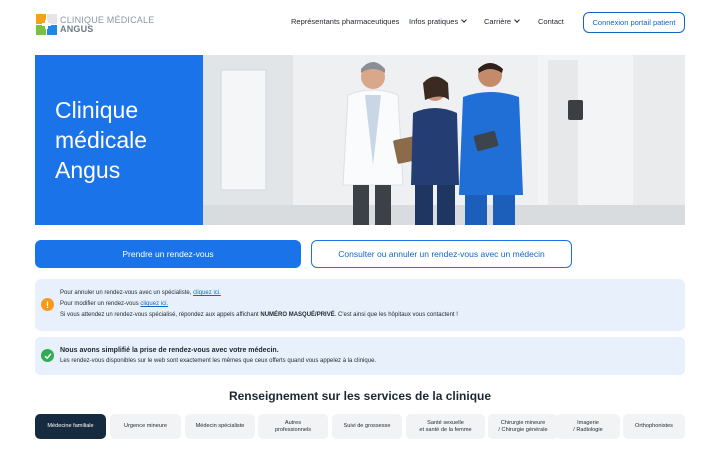  What do you see at coordinates (634, 22) in the screenshot?
I see `patient-portal-button: Connexion portail patient` at bounding box center [634, 22].